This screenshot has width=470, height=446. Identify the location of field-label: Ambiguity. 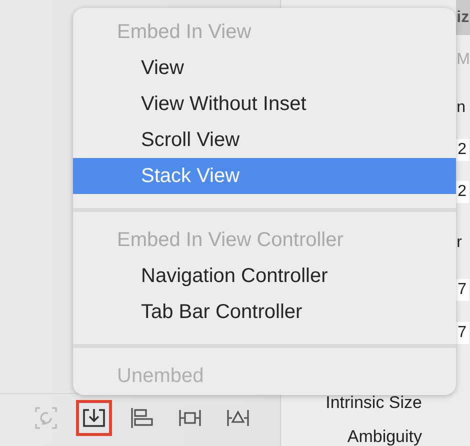
(384, 436).